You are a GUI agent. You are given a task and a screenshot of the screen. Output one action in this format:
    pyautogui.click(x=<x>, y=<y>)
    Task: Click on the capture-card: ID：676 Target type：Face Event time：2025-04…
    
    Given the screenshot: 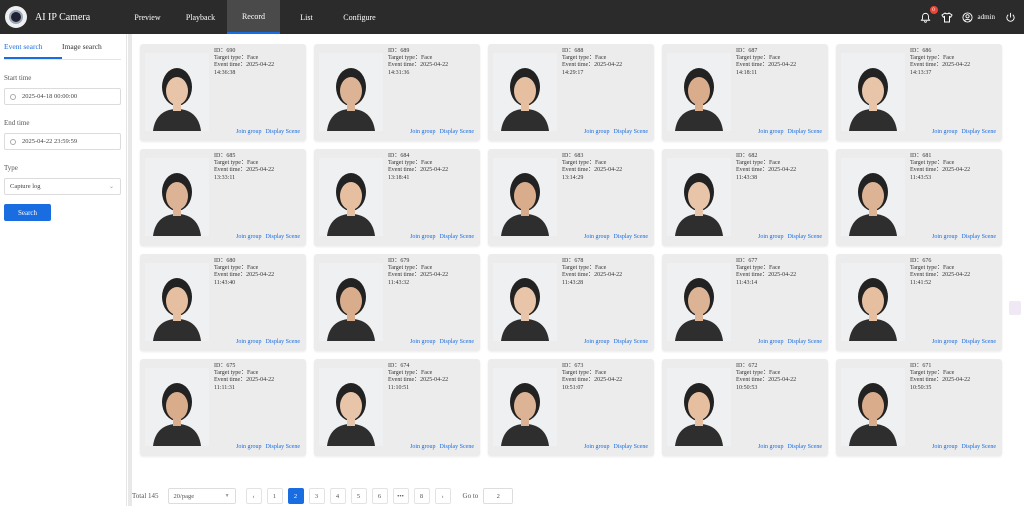 What is the action you would take?
    pyautogui.click(x=919, y=302)
    